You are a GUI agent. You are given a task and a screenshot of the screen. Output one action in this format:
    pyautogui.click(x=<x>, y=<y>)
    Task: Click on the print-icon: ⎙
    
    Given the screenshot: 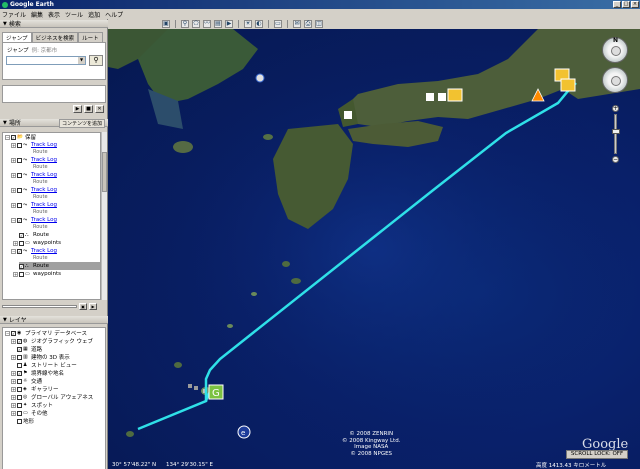 What is the action you would take?
    pyautogui.click(x=308, y=24)
    